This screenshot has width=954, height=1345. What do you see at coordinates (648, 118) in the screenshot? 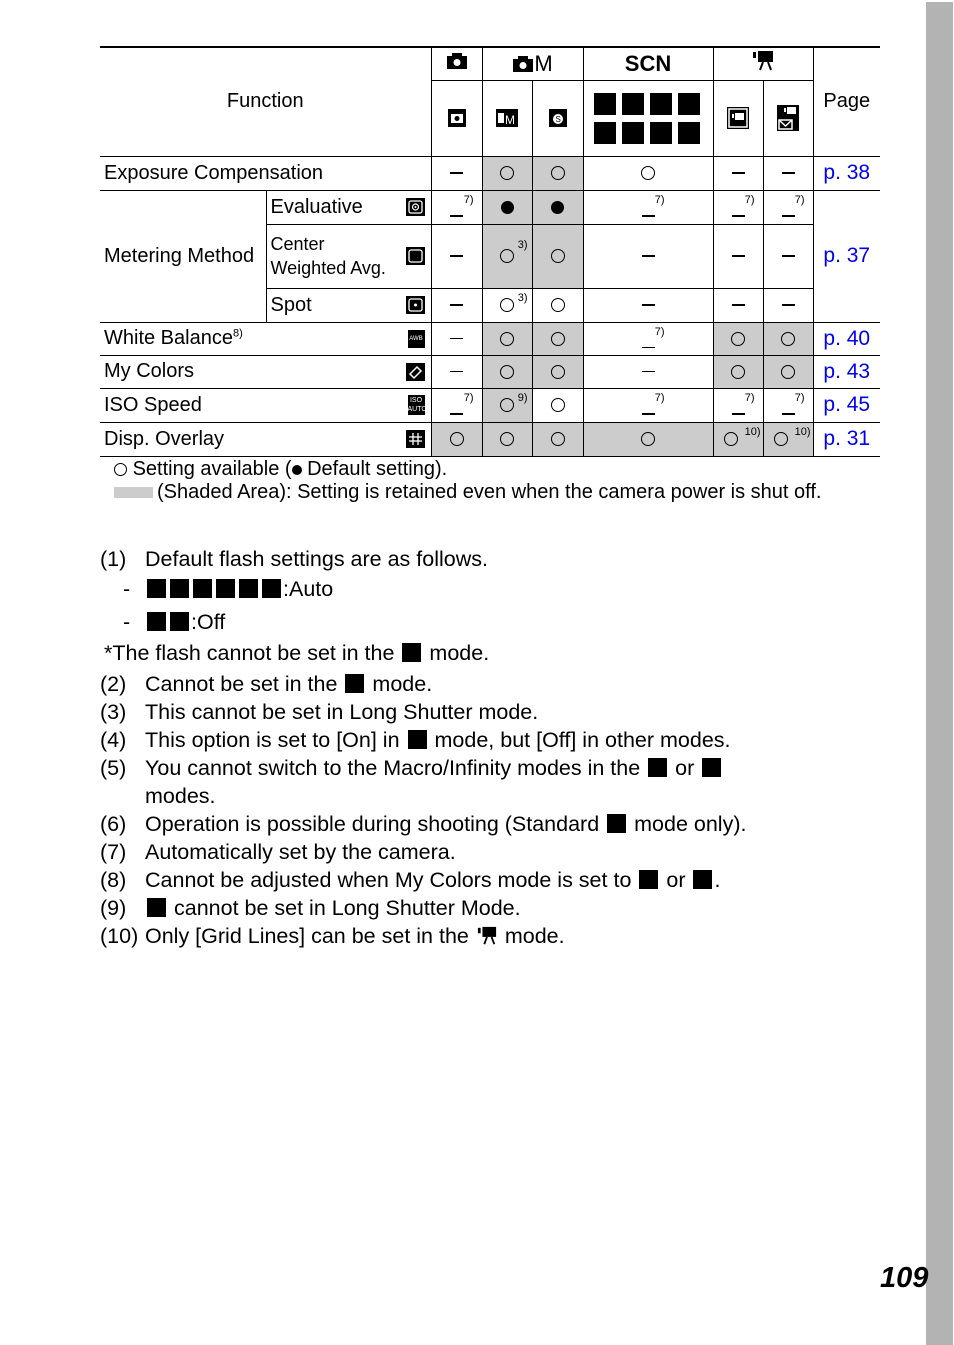
I see `submode-scene-group` at bounding box center [648, 118].